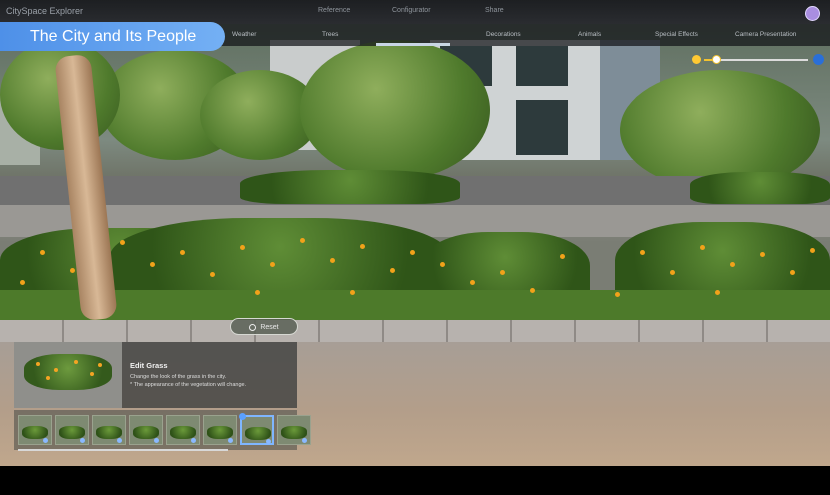  What do you see at coordinates (334, 10) in the screenshot?
I see `top-tab-reference: Reference` at bounding box center [334, 10].